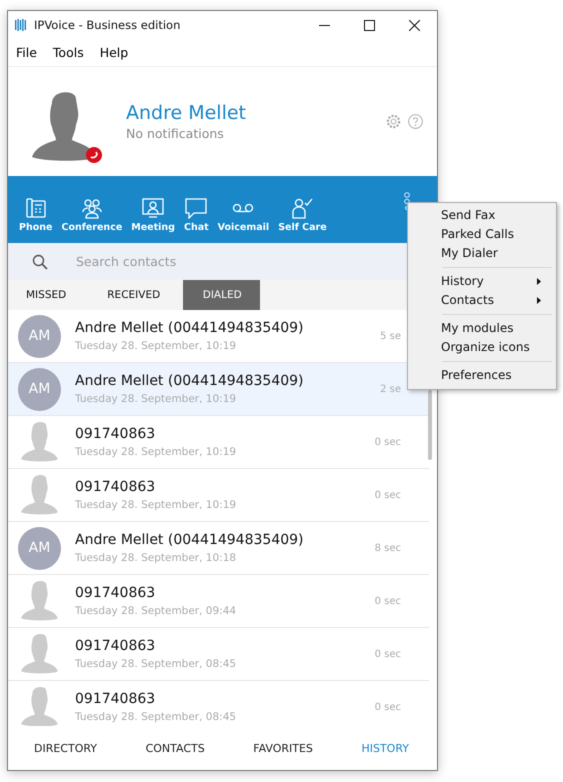 The image size is (563, 782). What do you see at coordinates (94, 154) in the screenshot?
I see `presence-busy-icon` at bounding box center [94, 154].